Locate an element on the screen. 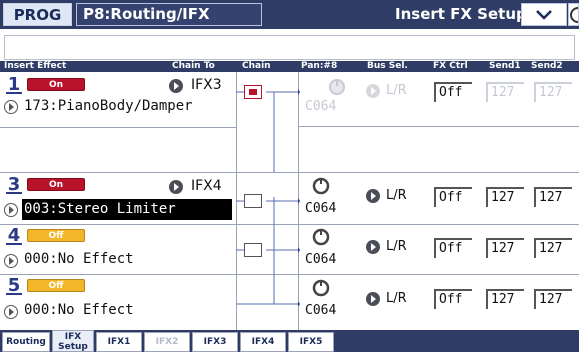 The width and height of the screenshot is (579, 352). ifx4-on-off-button: Off is located at coordinates (56, 235).